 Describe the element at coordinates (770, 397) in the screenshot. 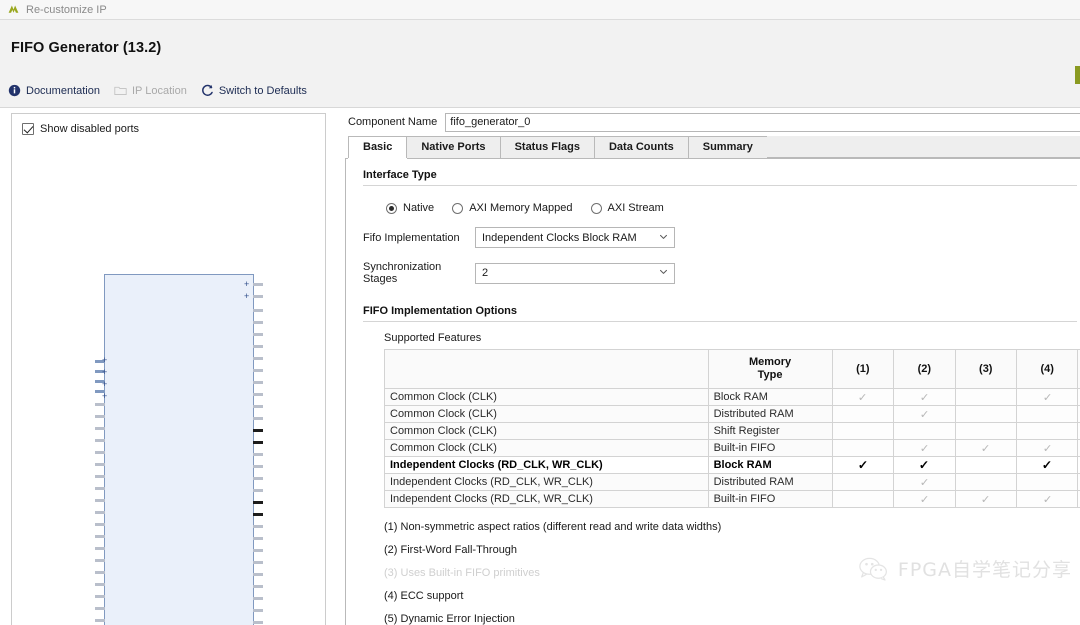

I see `cell-memory-type: Block RAM` at that location.